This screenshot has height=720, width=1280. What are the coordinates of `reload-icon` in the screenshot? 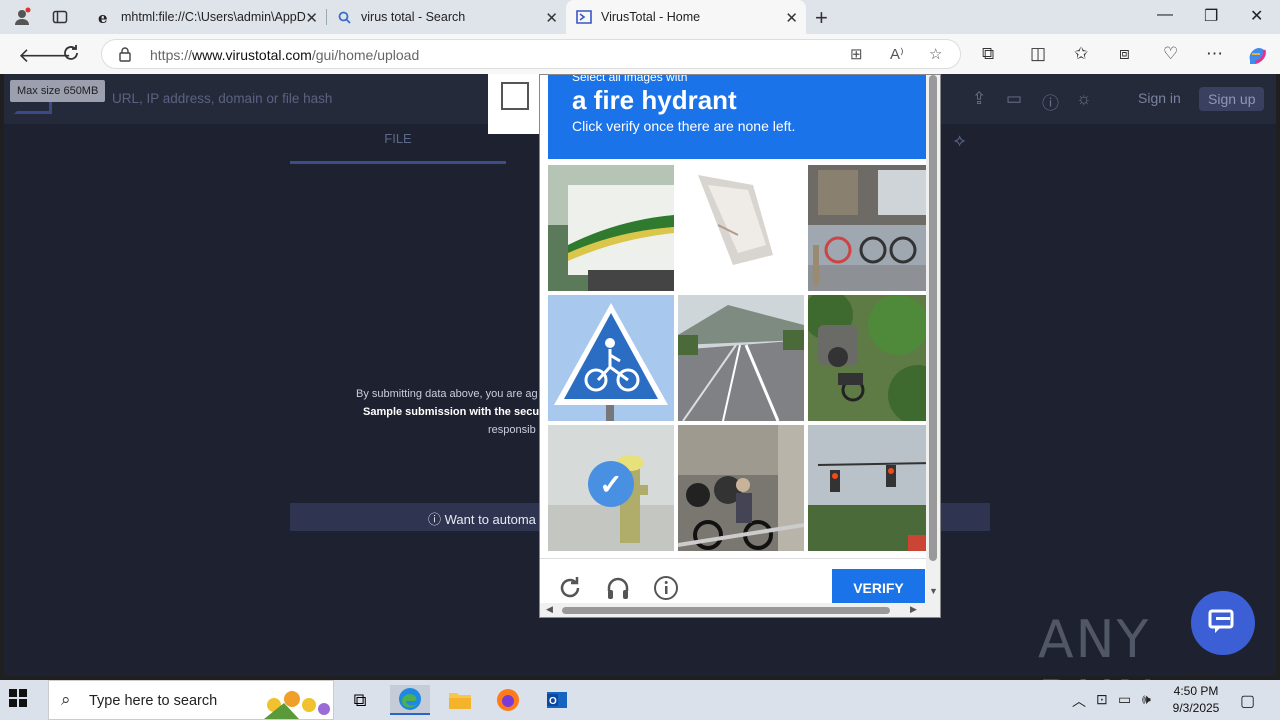 It's located at (570, 588).